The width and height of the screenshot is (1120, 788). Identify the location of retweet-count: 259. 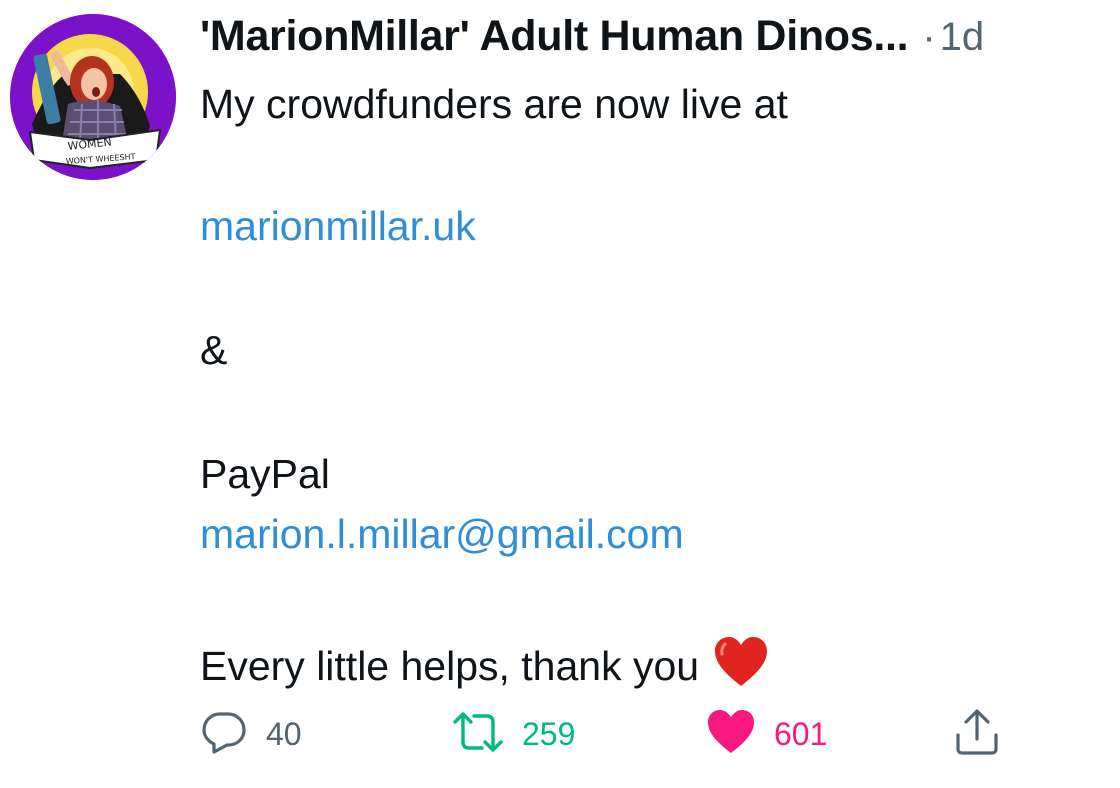
(549, 733).